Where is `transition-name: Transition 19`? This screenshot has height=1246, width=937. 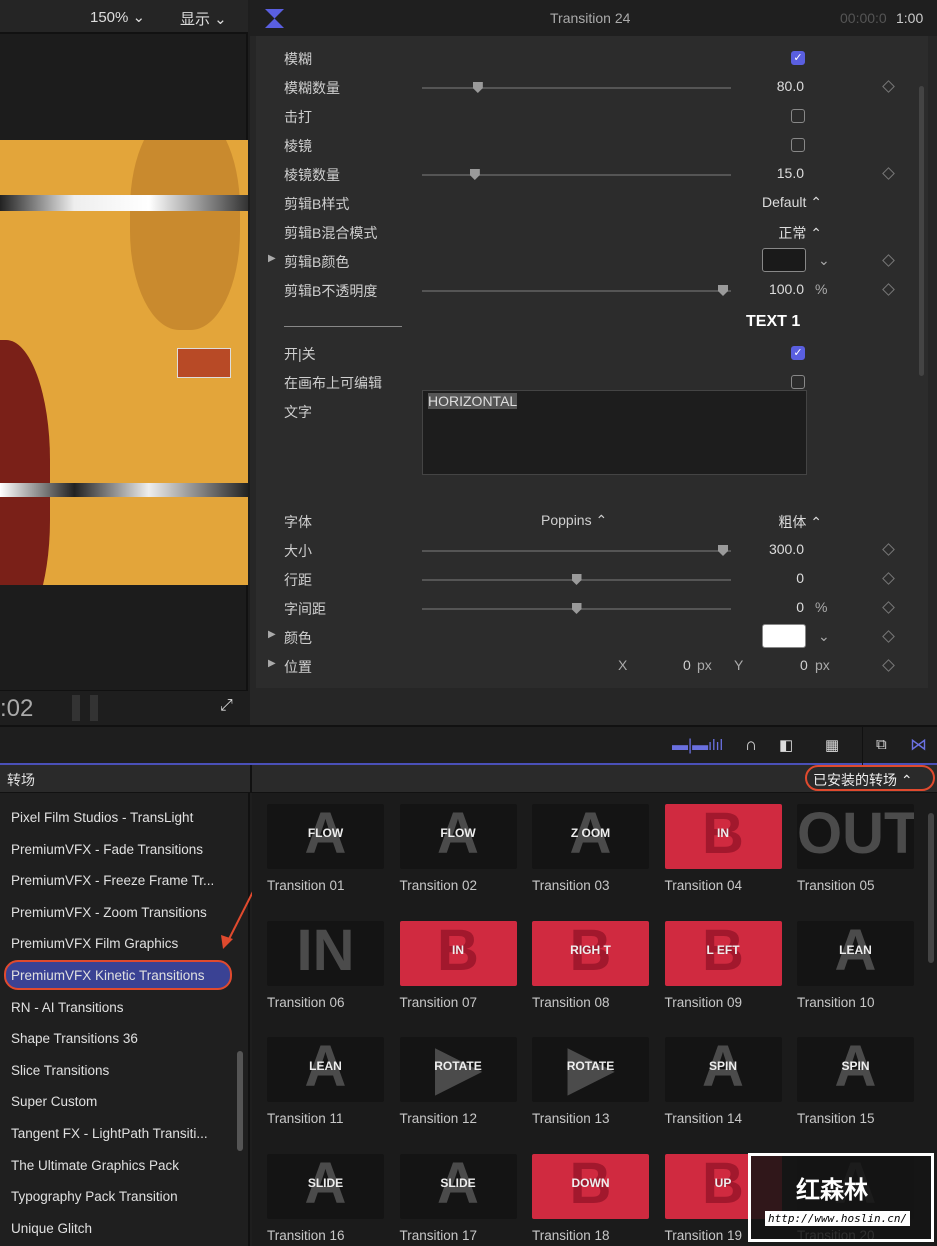 transition-name: Transition 19 is located at coordinates (704, 1235).